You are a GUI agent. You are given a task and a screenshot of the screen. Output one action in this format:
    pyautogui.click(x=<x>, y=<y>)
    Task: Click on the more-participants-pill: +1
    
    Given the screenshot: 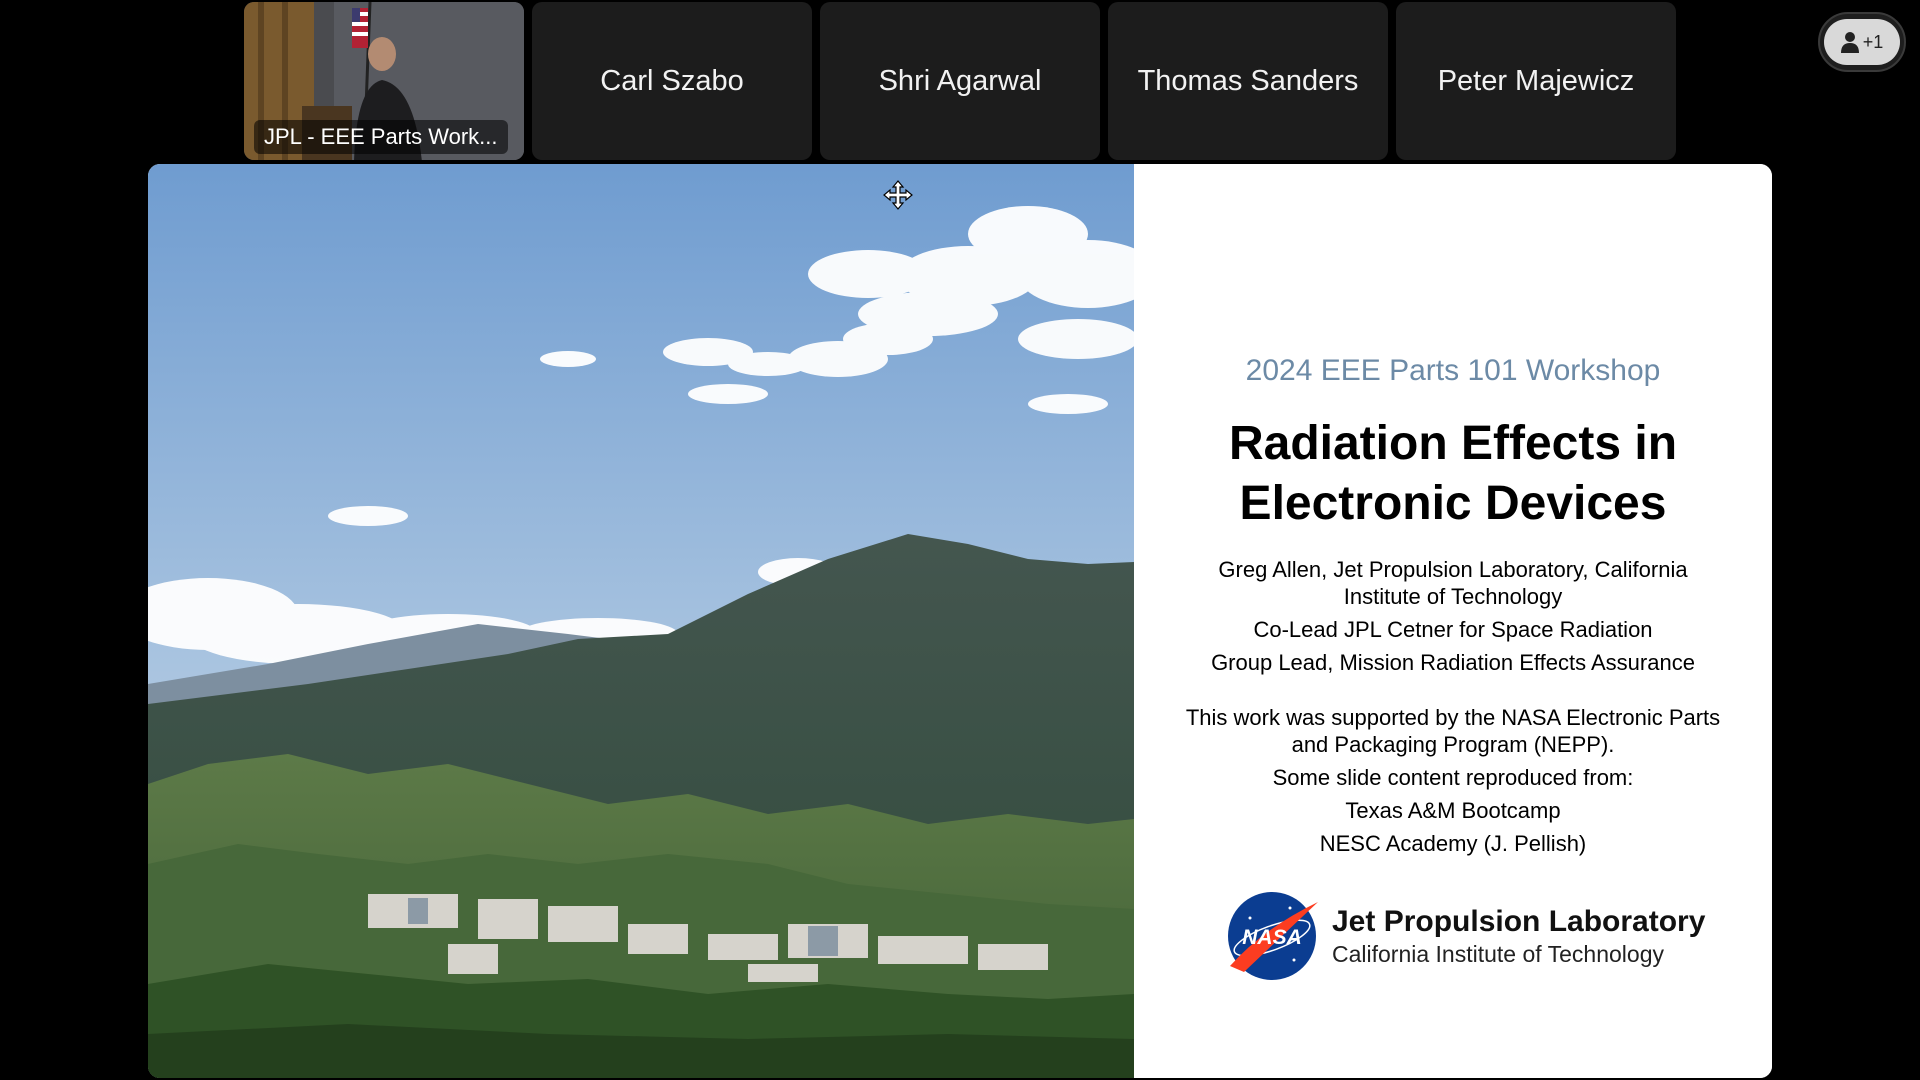 What is the action you would take?
    pyautogui.click(x=1862, y=42)
    